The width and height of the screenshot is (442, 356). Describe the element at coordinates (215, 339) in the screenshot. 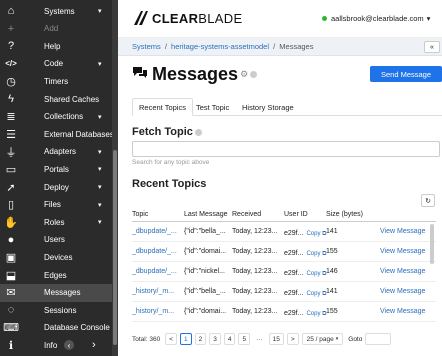

I see `page-button: 3` at that location.